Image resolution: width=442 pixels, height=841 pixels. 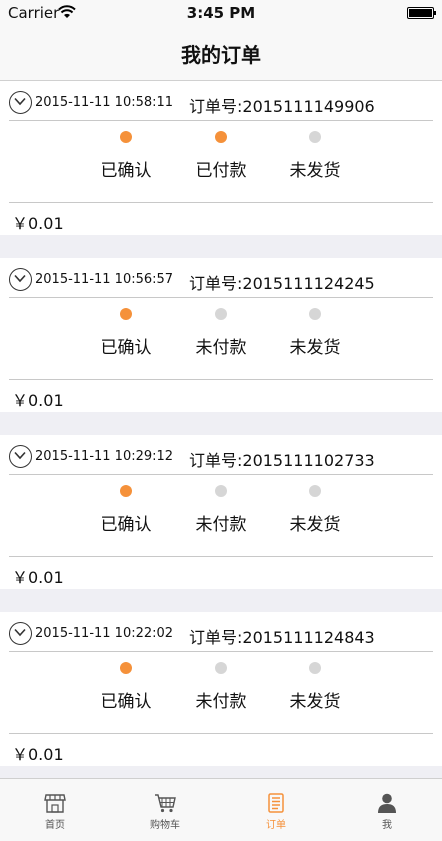 I want to click on page-title: 我的订单, so click(x=221, y=55).